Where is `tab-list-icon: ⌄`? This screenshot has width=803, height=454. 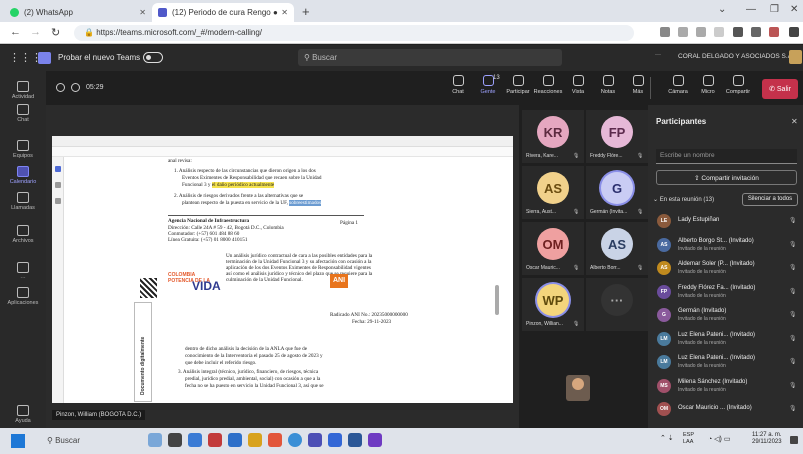
tab-list-icon: ⌄ is located at coordinates (722, 9).